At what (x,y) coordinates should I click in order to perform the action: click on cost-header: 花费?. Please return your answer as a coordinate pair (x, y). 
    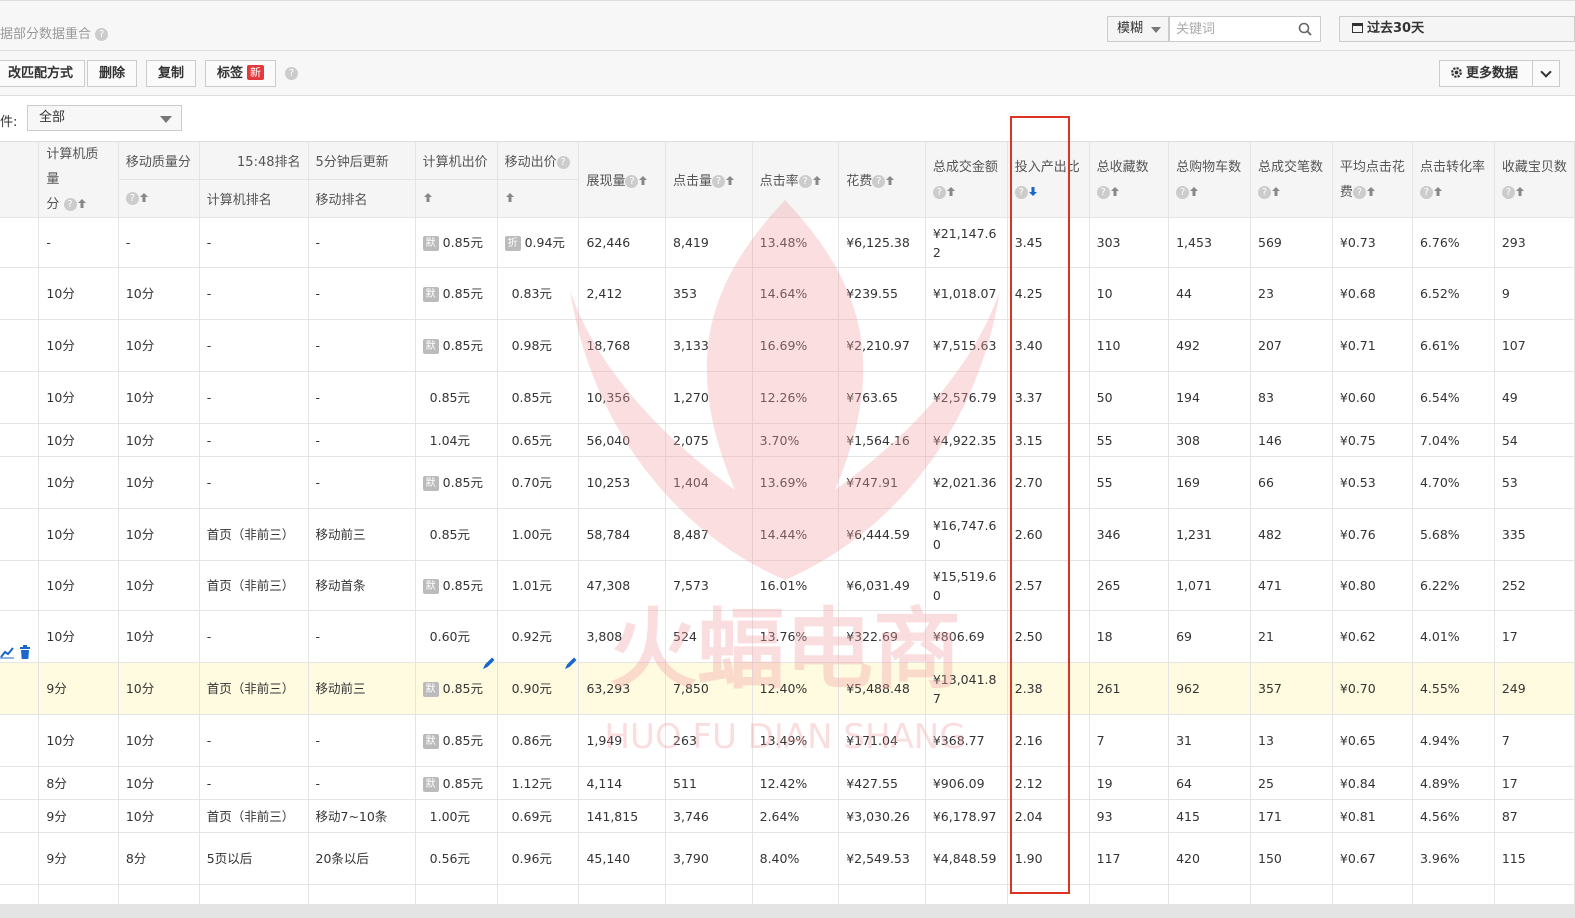
    Looking at the image, I should click on (882, 180).